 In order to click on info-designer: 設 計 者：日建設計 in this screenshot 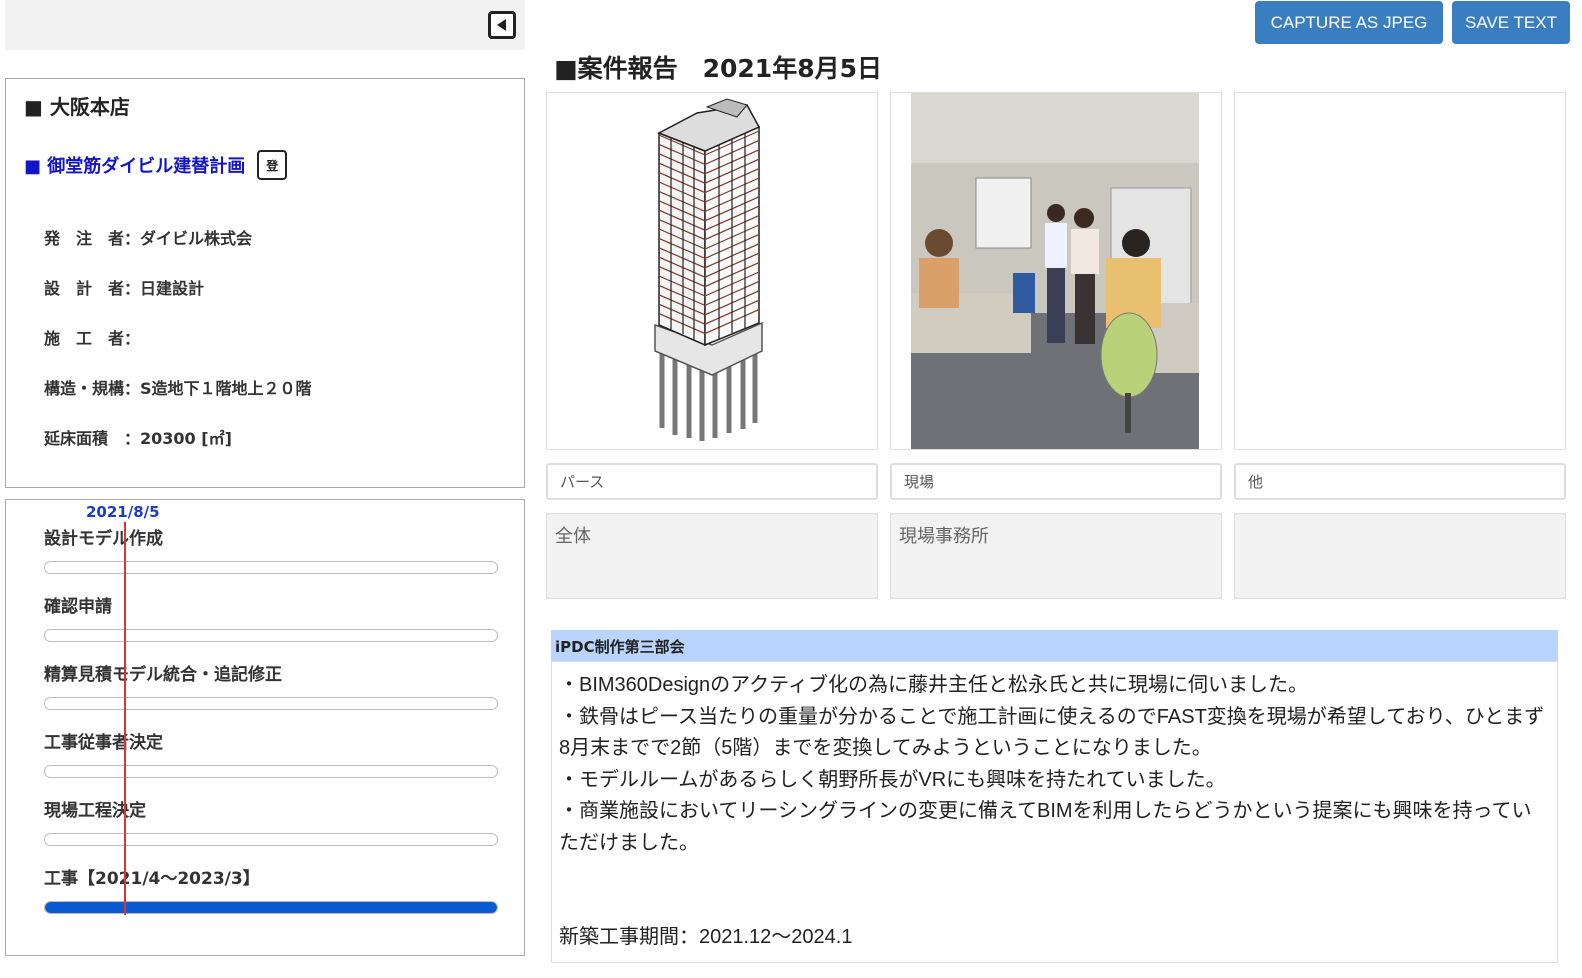, I will do `click(124, 287)`.